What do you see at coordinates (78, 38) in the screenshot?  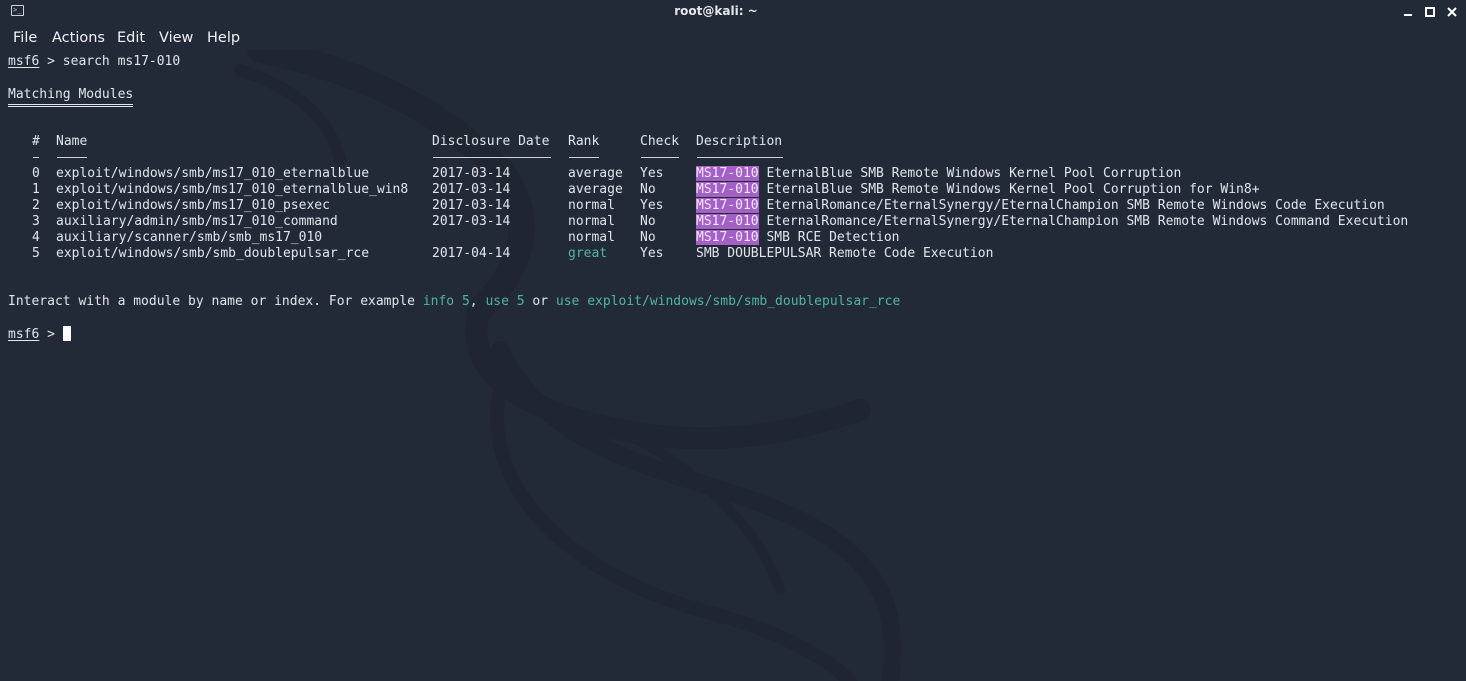 I see `menu-actions: Actions` at bounding box center [78, 38].